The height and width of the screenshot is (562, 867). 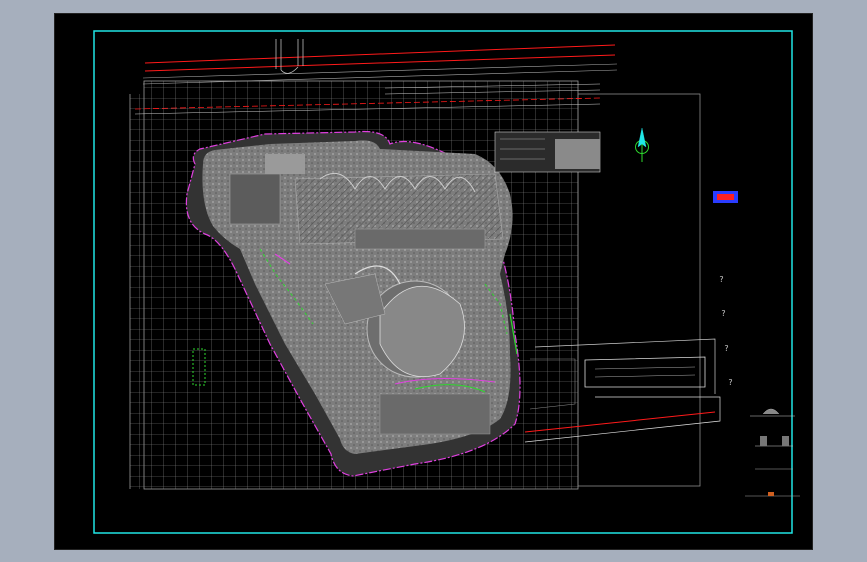 What do you see at coordinates (547, 152) in the screenshot?
I see `gate-building` at bounding box center [547, 152].